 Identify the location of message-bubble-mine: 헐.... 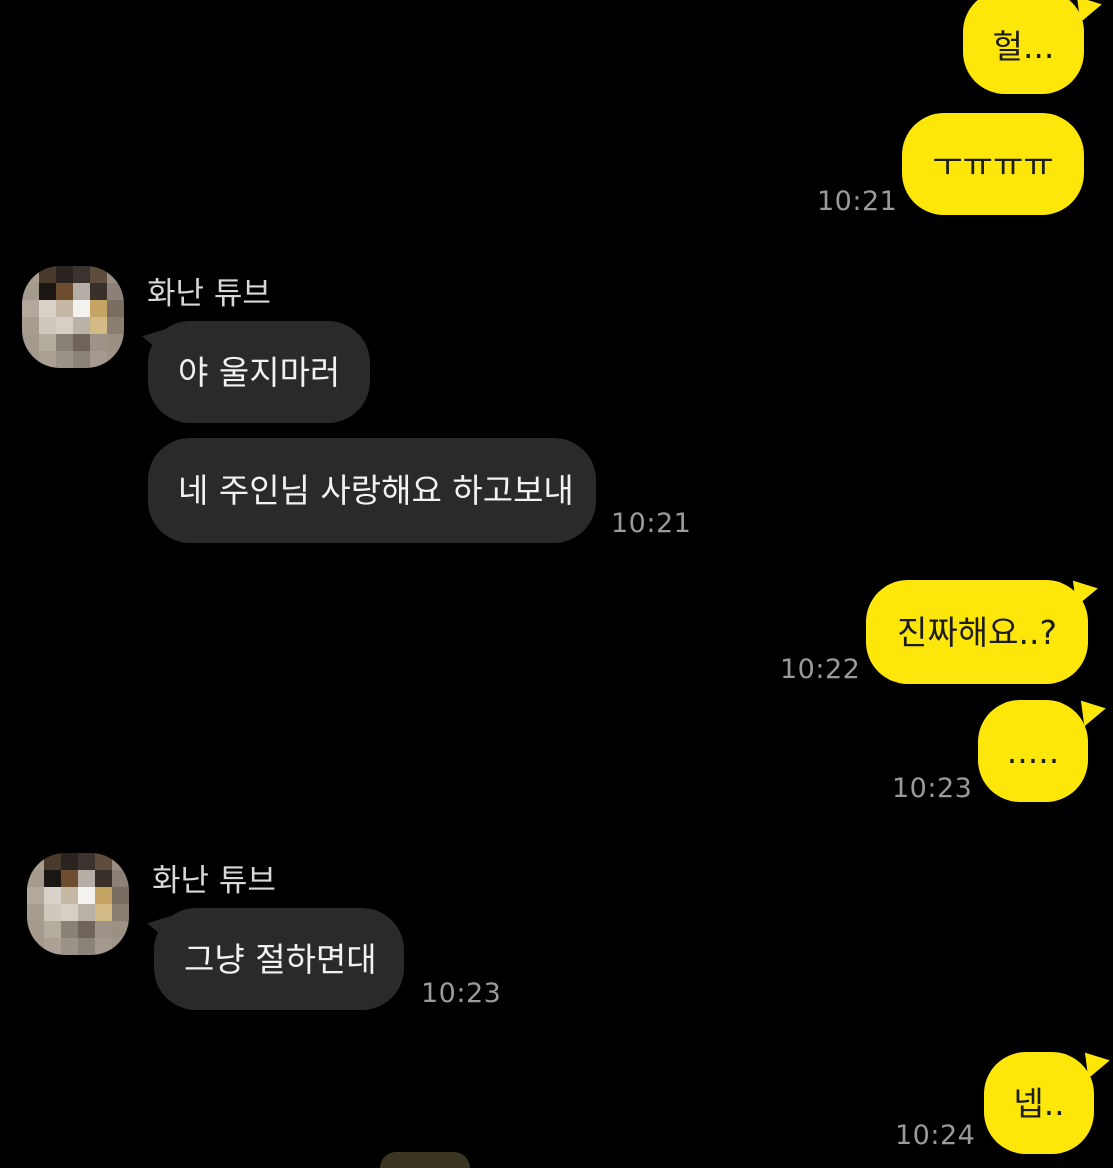
(1023, 47).